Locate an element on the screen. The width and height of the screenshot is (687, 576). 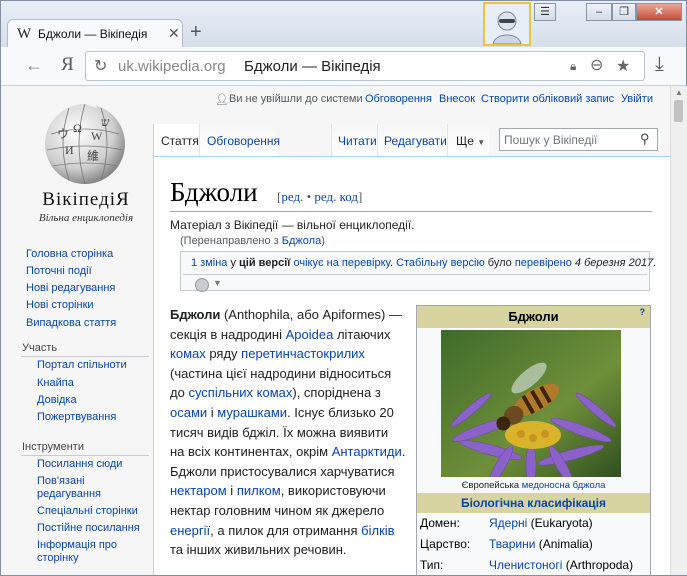
bee-image is located at coordinates (533, 403).